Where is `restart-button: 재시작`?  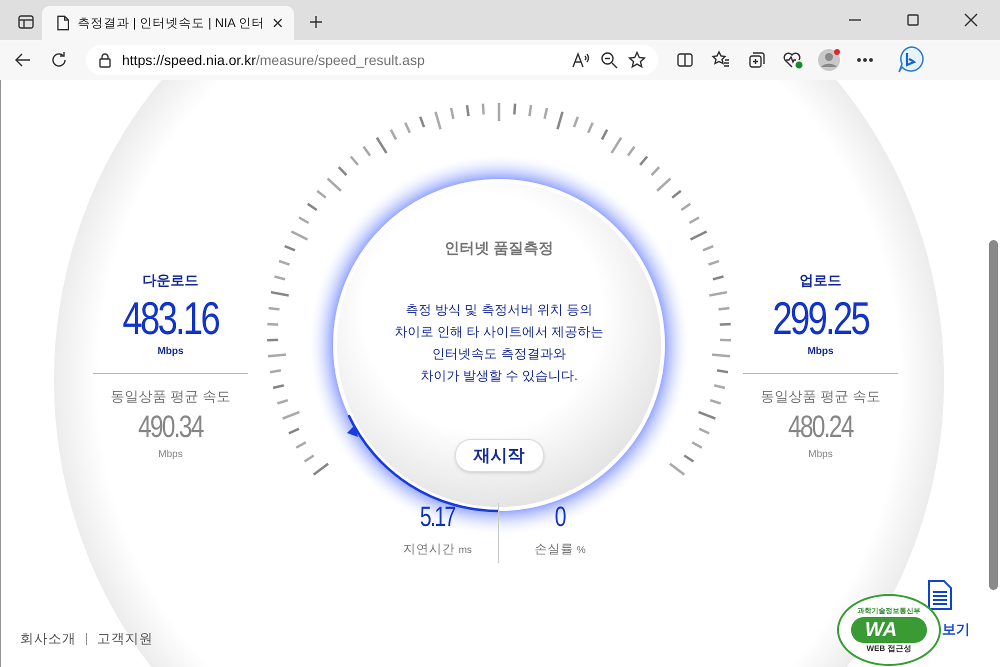 restart-button: 재시작 is located at coordinates (499, 455).